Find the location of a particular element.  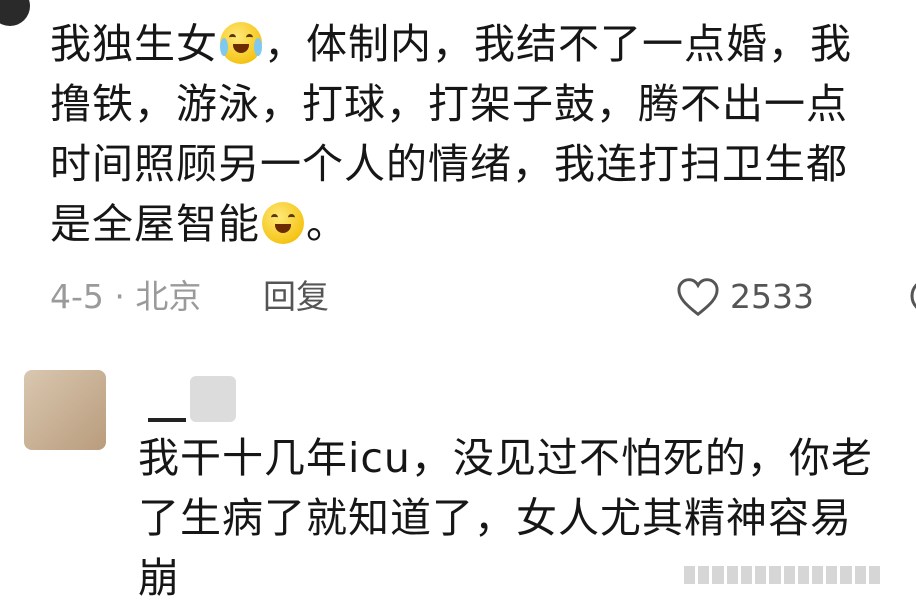

reply-author-badge is located at coordinates (213, 399).